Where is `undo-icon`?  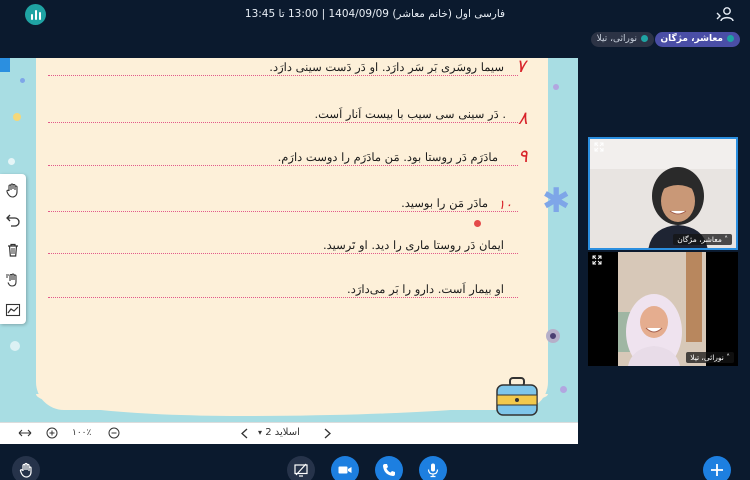 undo-icon is located at coordinates (13, 220).